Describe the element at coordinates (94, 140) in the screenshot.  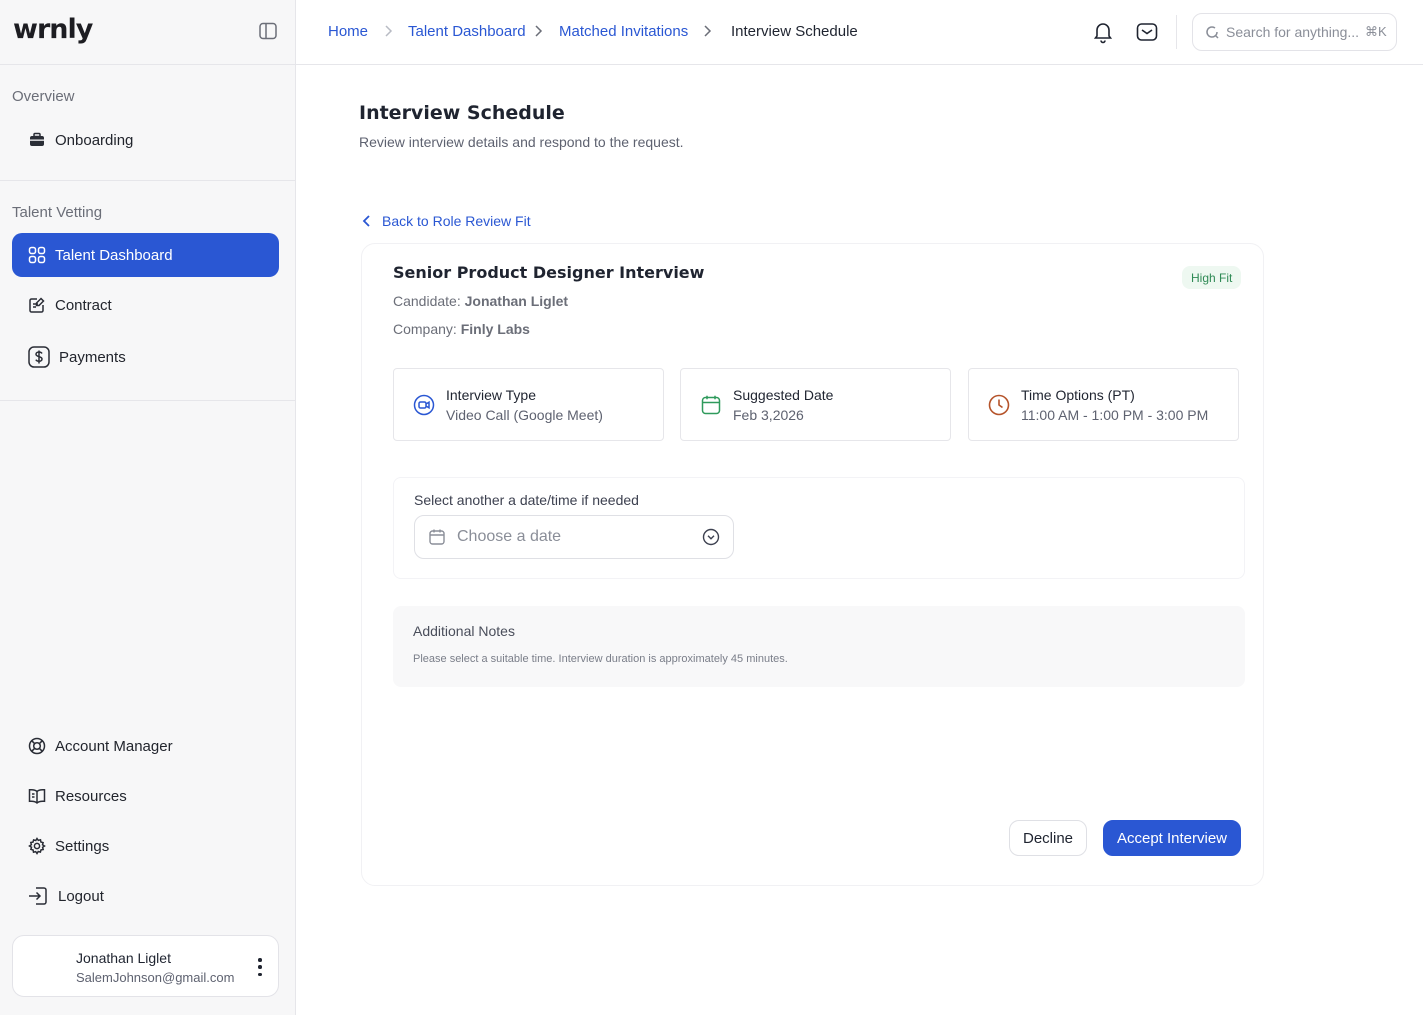
I see `sidebar-item-label: Onboarding` at that location.